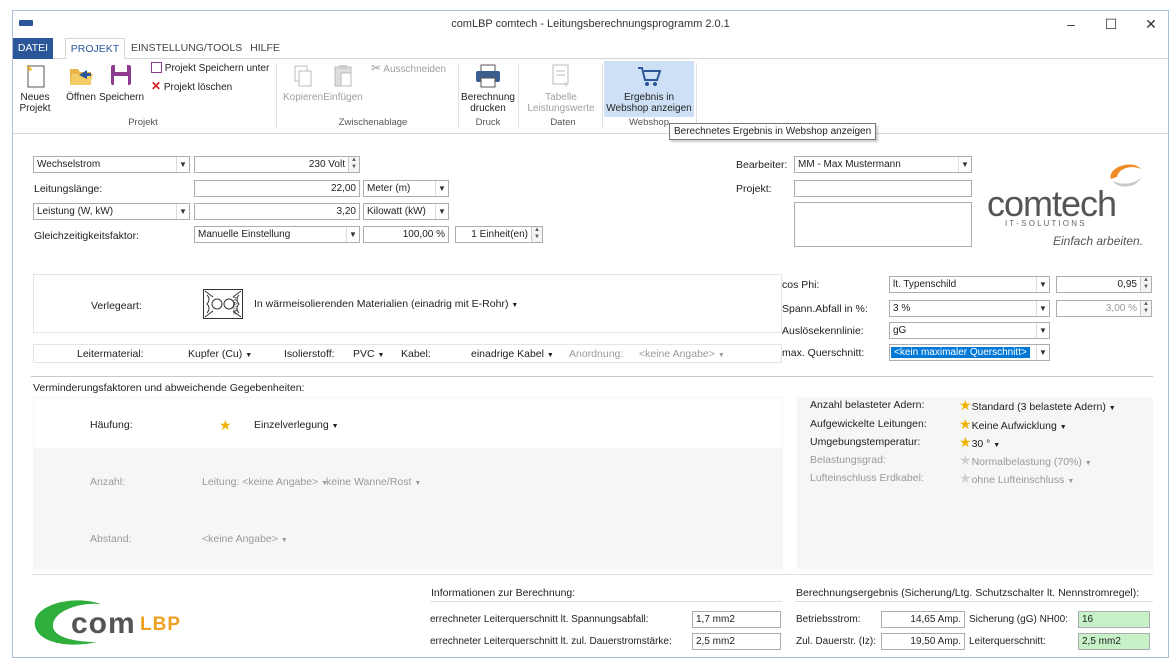  I want to click on voltage-drop-mode-select: 3 % ▼, so click(969, 308).